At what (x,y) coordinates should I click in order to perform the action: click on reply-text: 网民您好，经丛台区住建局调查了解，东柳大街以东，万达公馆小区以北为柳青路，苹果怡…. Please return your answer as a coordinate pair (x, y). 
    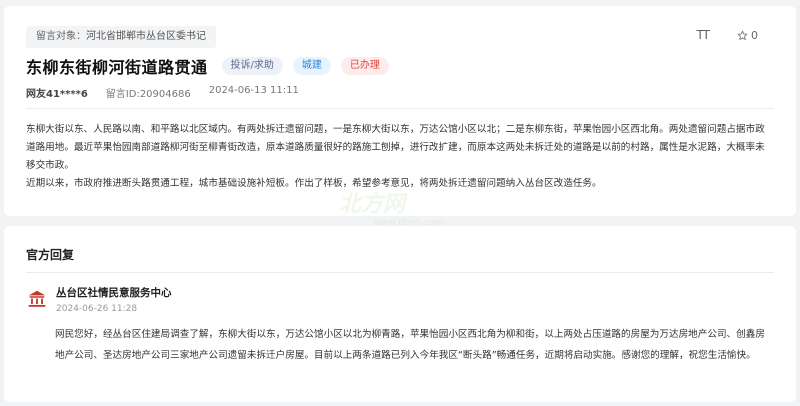
    Looking at the image, I should click on (410, 345).